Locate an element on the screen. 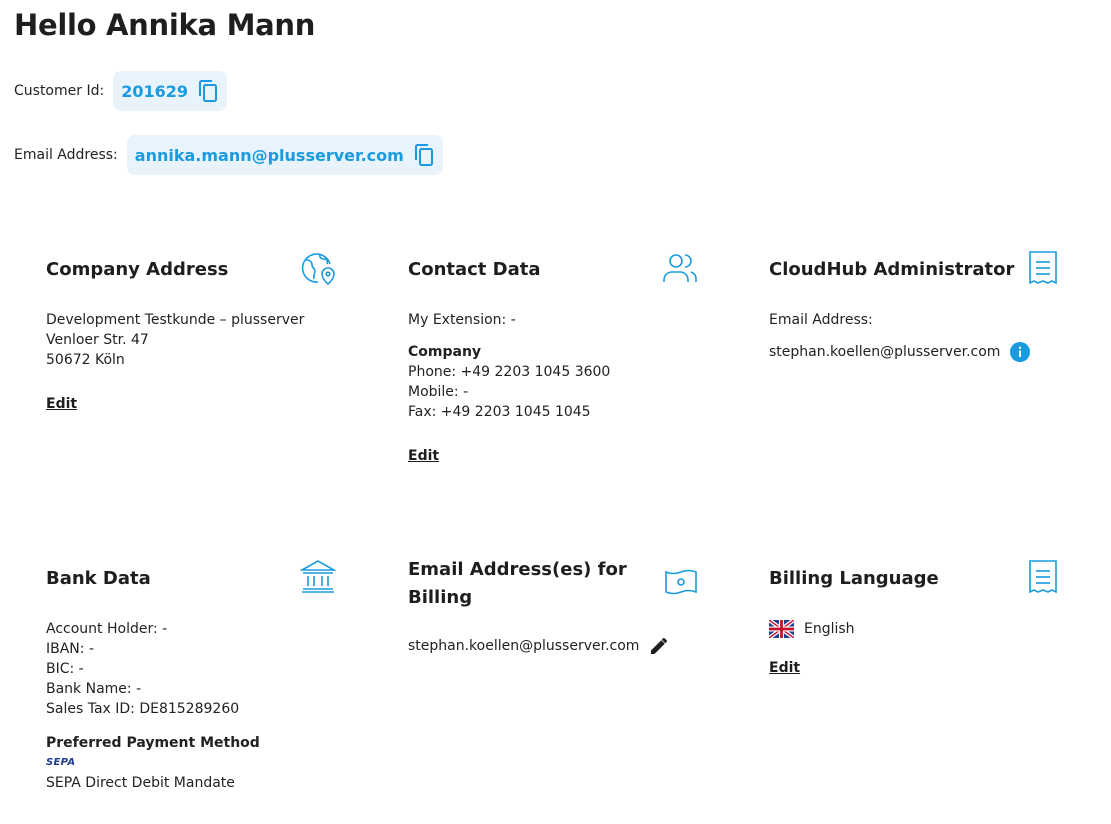 The width and height of the screenshot is (1111, 824). email-chip: annika.mann@plusserver.com is located at coordinates (284, 155).